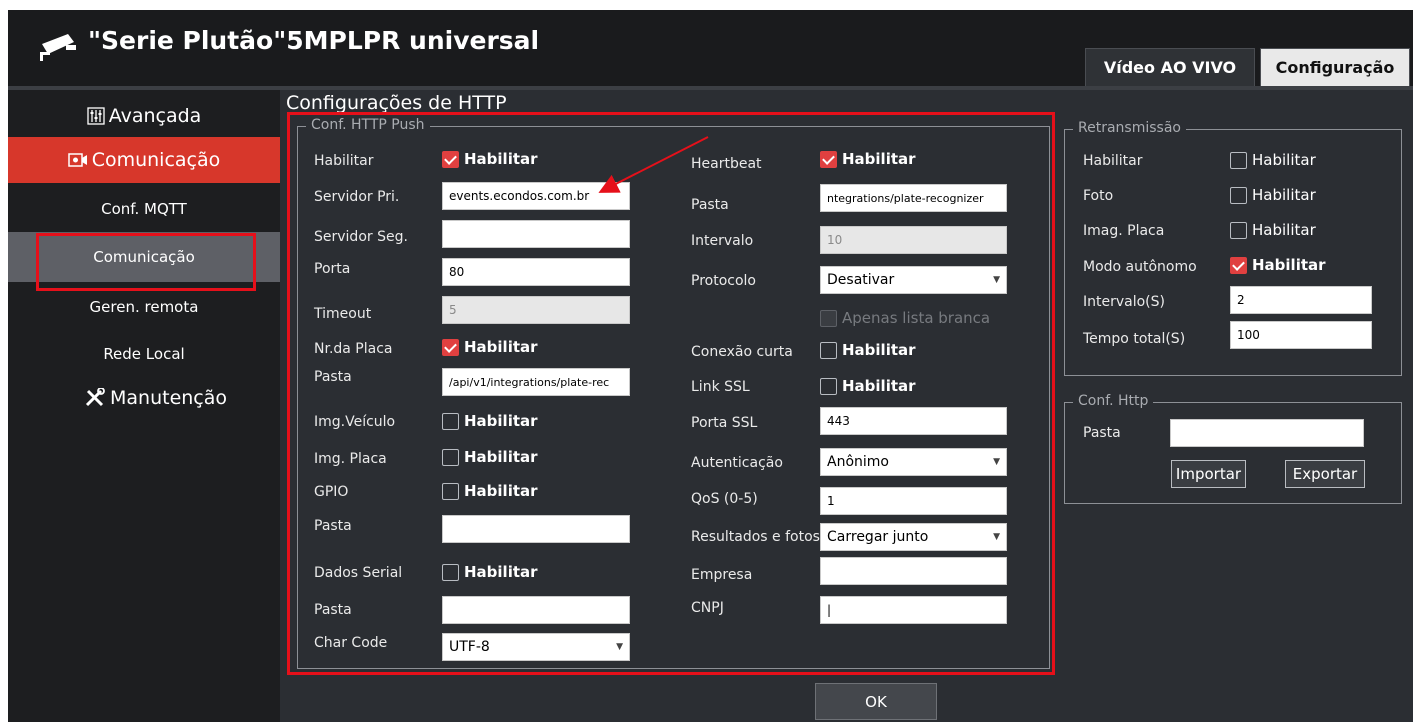 The image size is (1413, 722). I want to click on empresa-input, so click(913, 571).